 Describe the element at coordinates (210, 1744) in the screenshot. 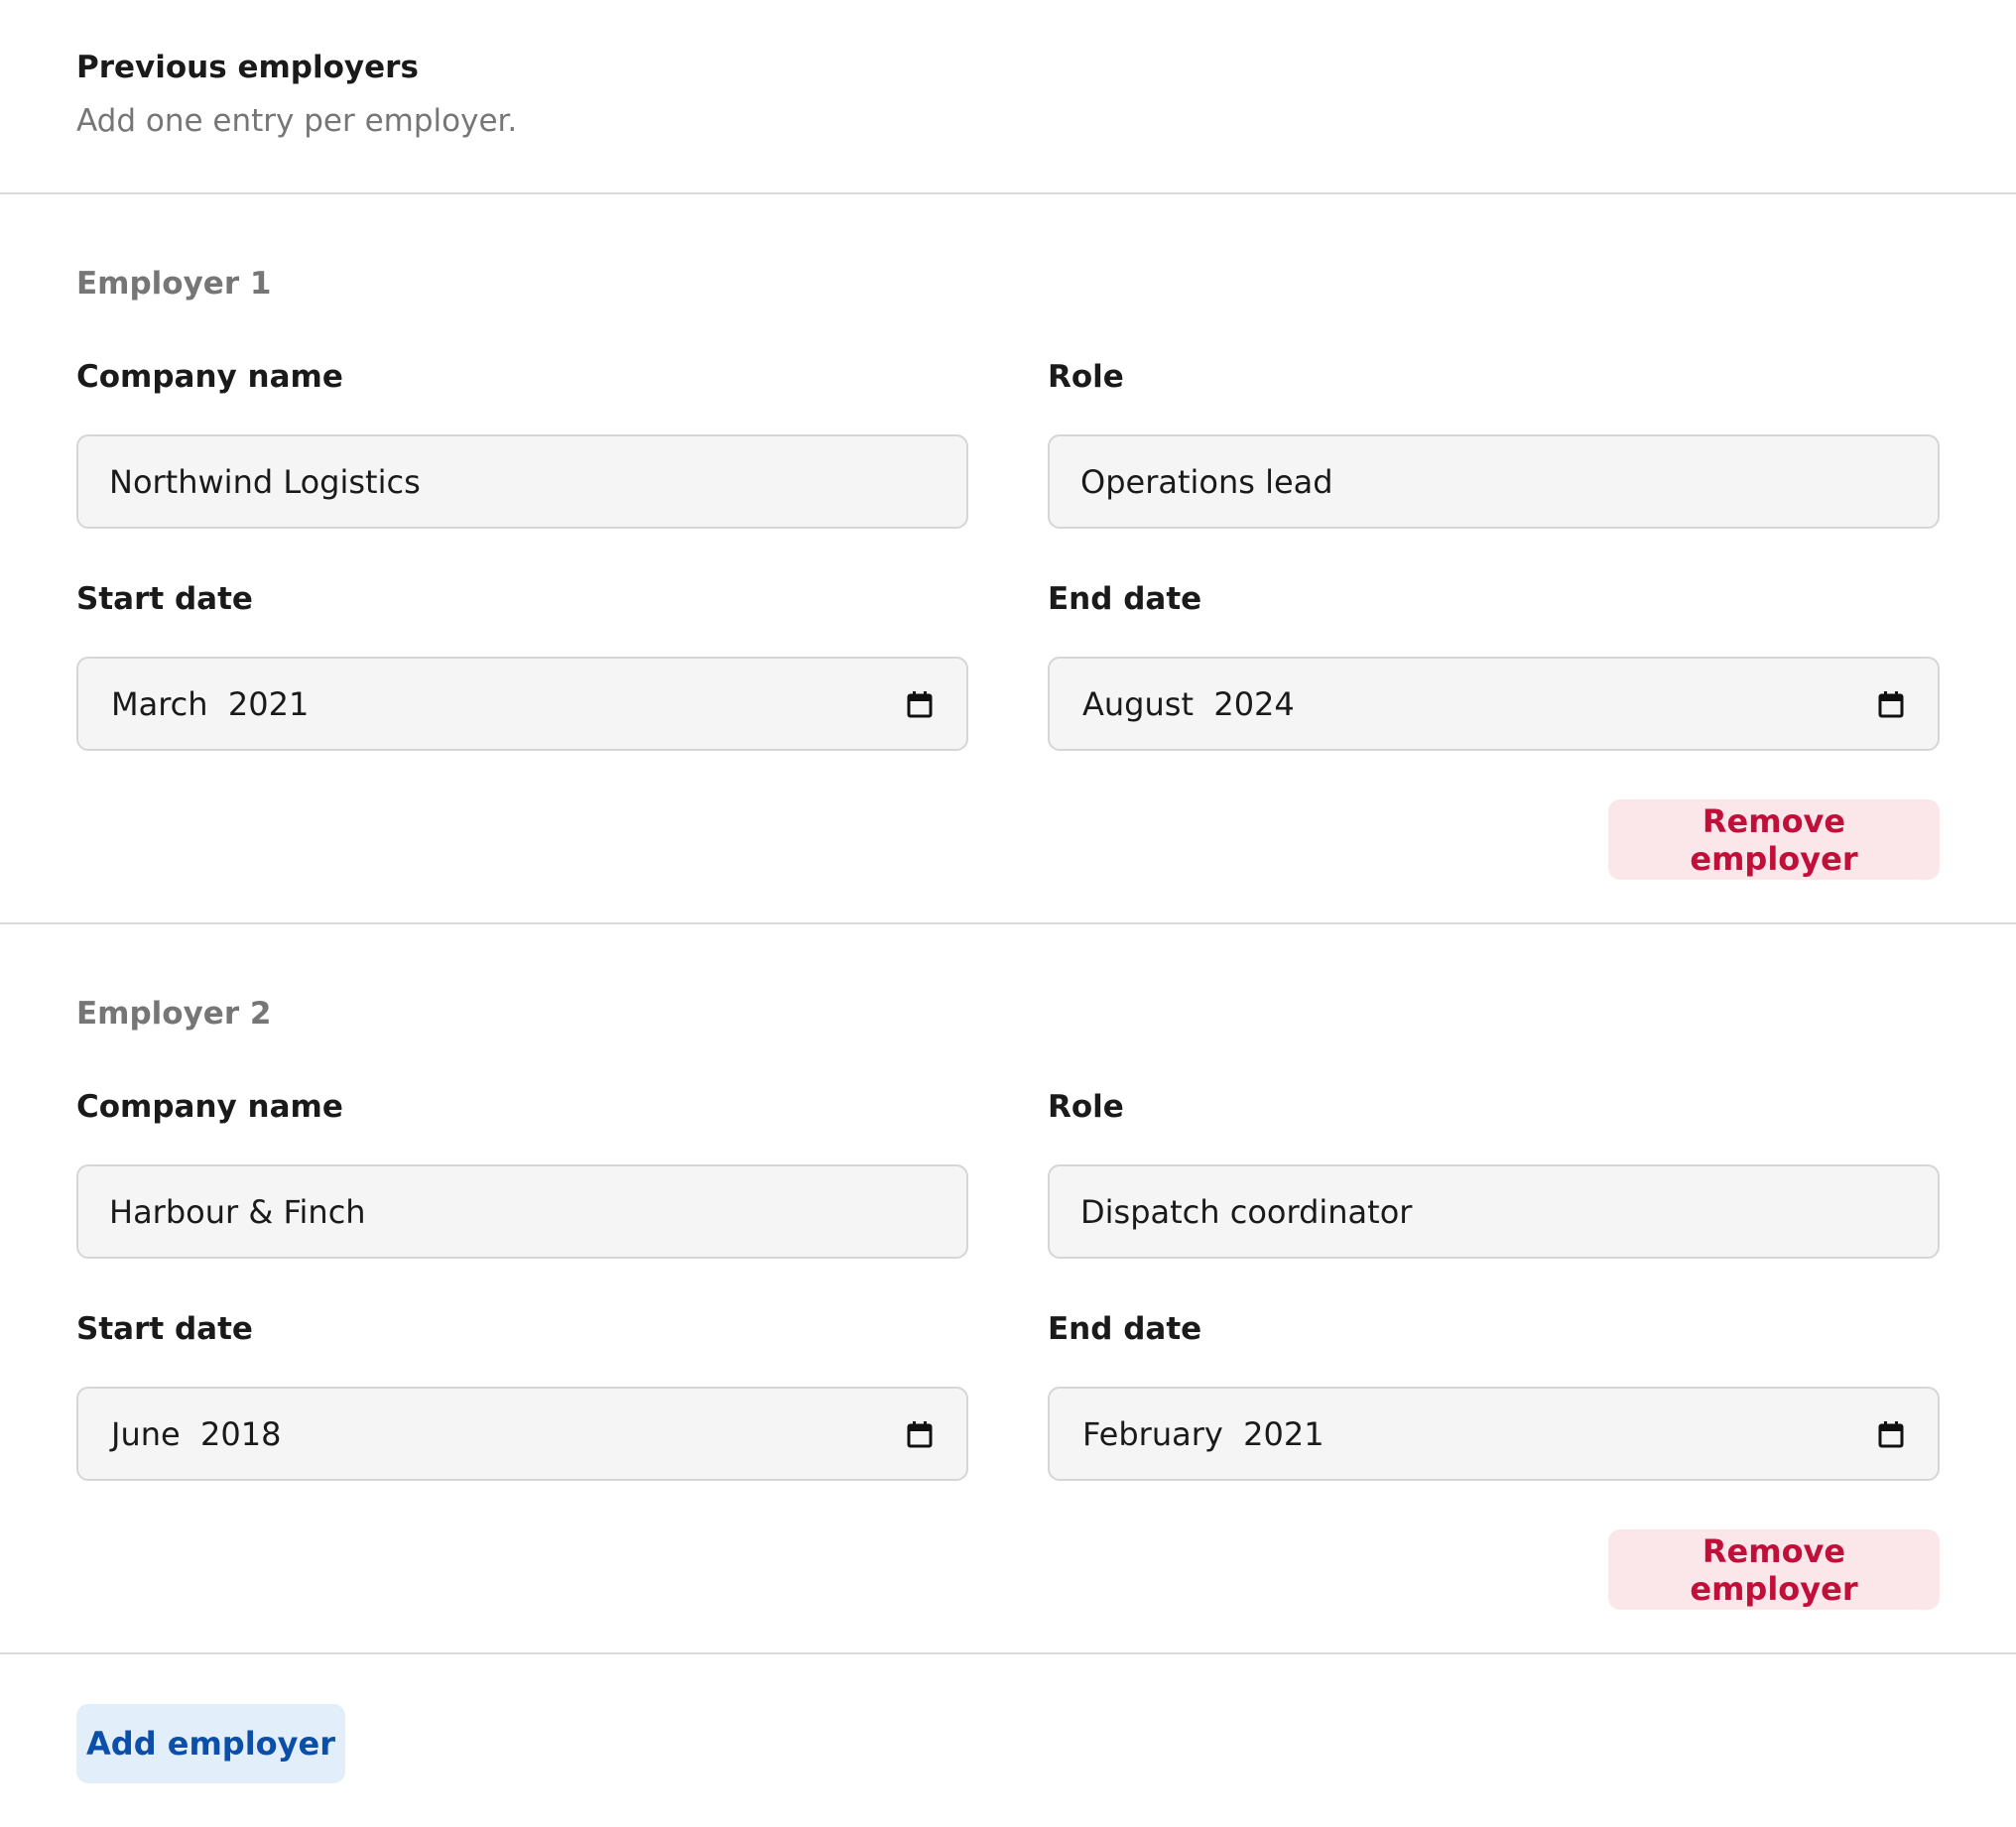

I see `add-employer-button: Add employer` at that location.